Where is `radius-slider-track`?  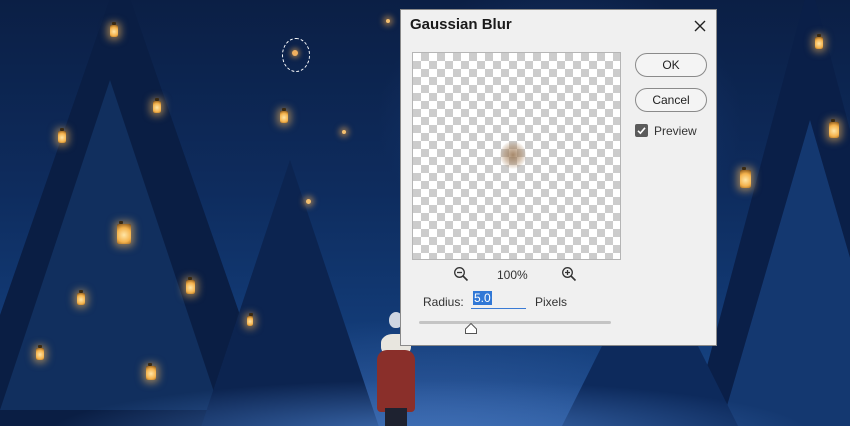
radius-slider-track is located at coordinates (515, 322).